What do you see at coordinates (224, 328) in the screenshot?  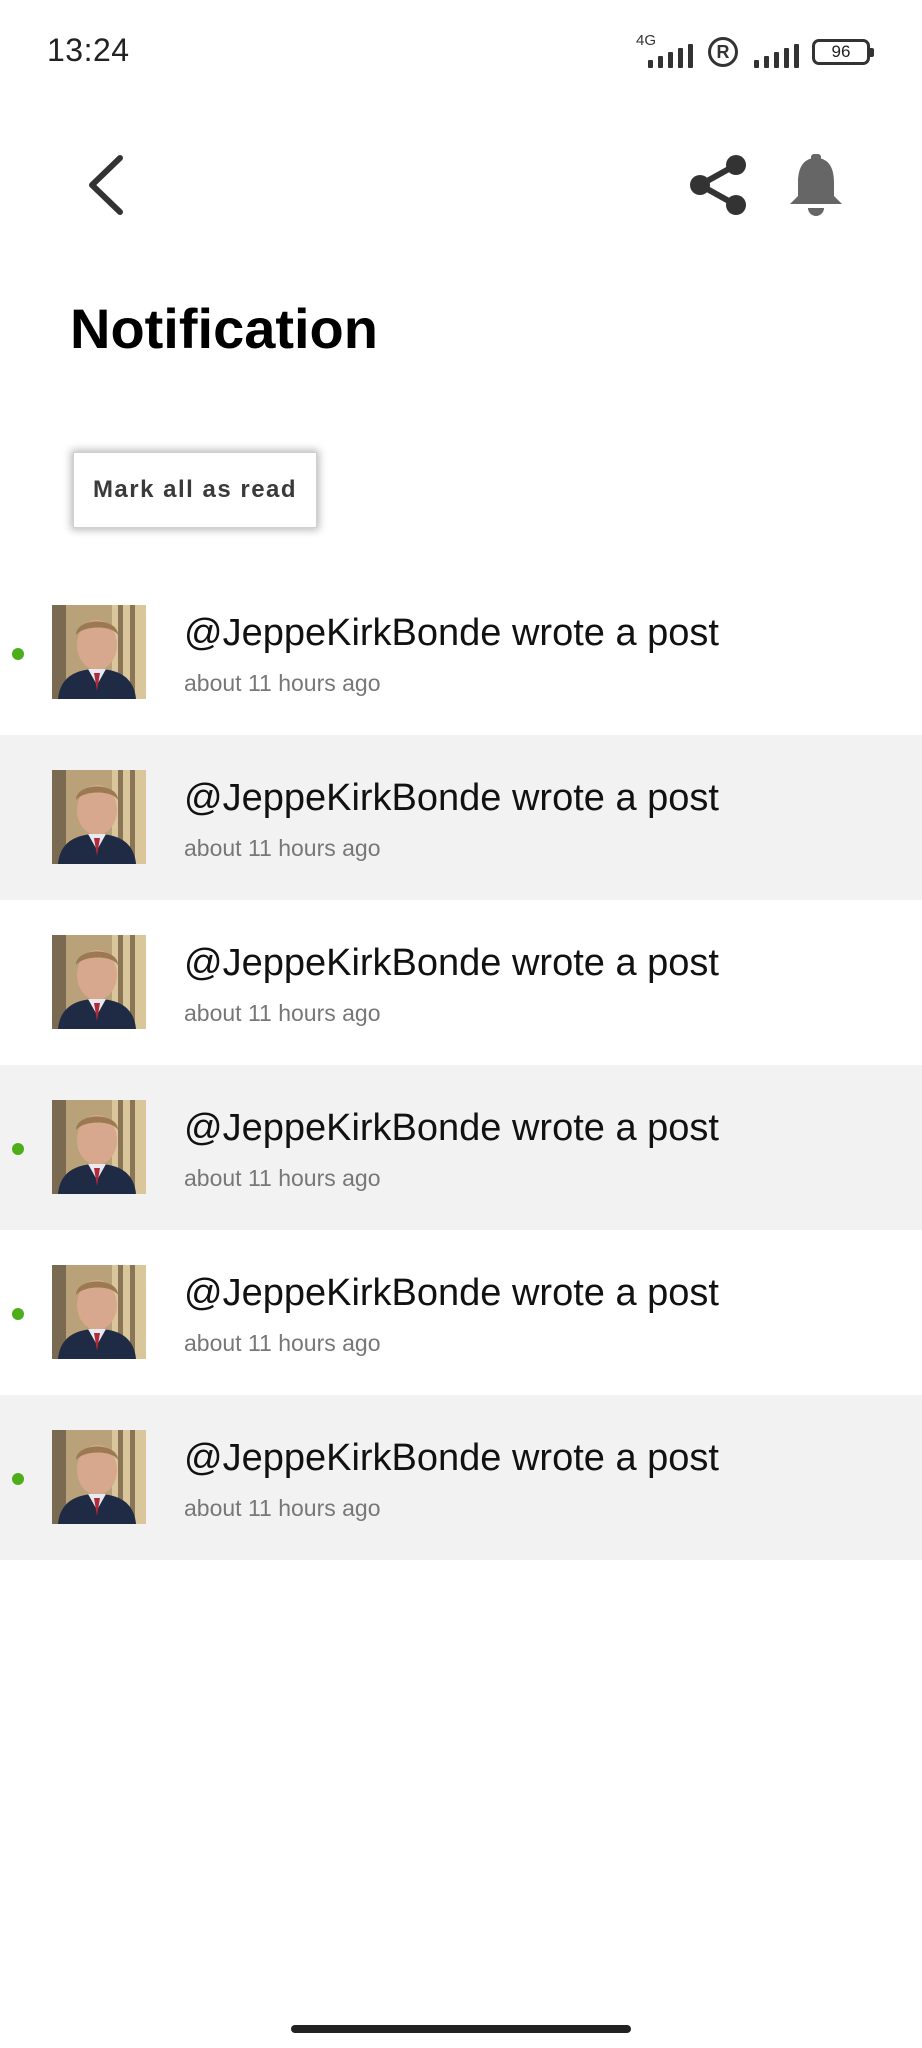 I see `page-title: Notification` at bounding box center [224, 328].